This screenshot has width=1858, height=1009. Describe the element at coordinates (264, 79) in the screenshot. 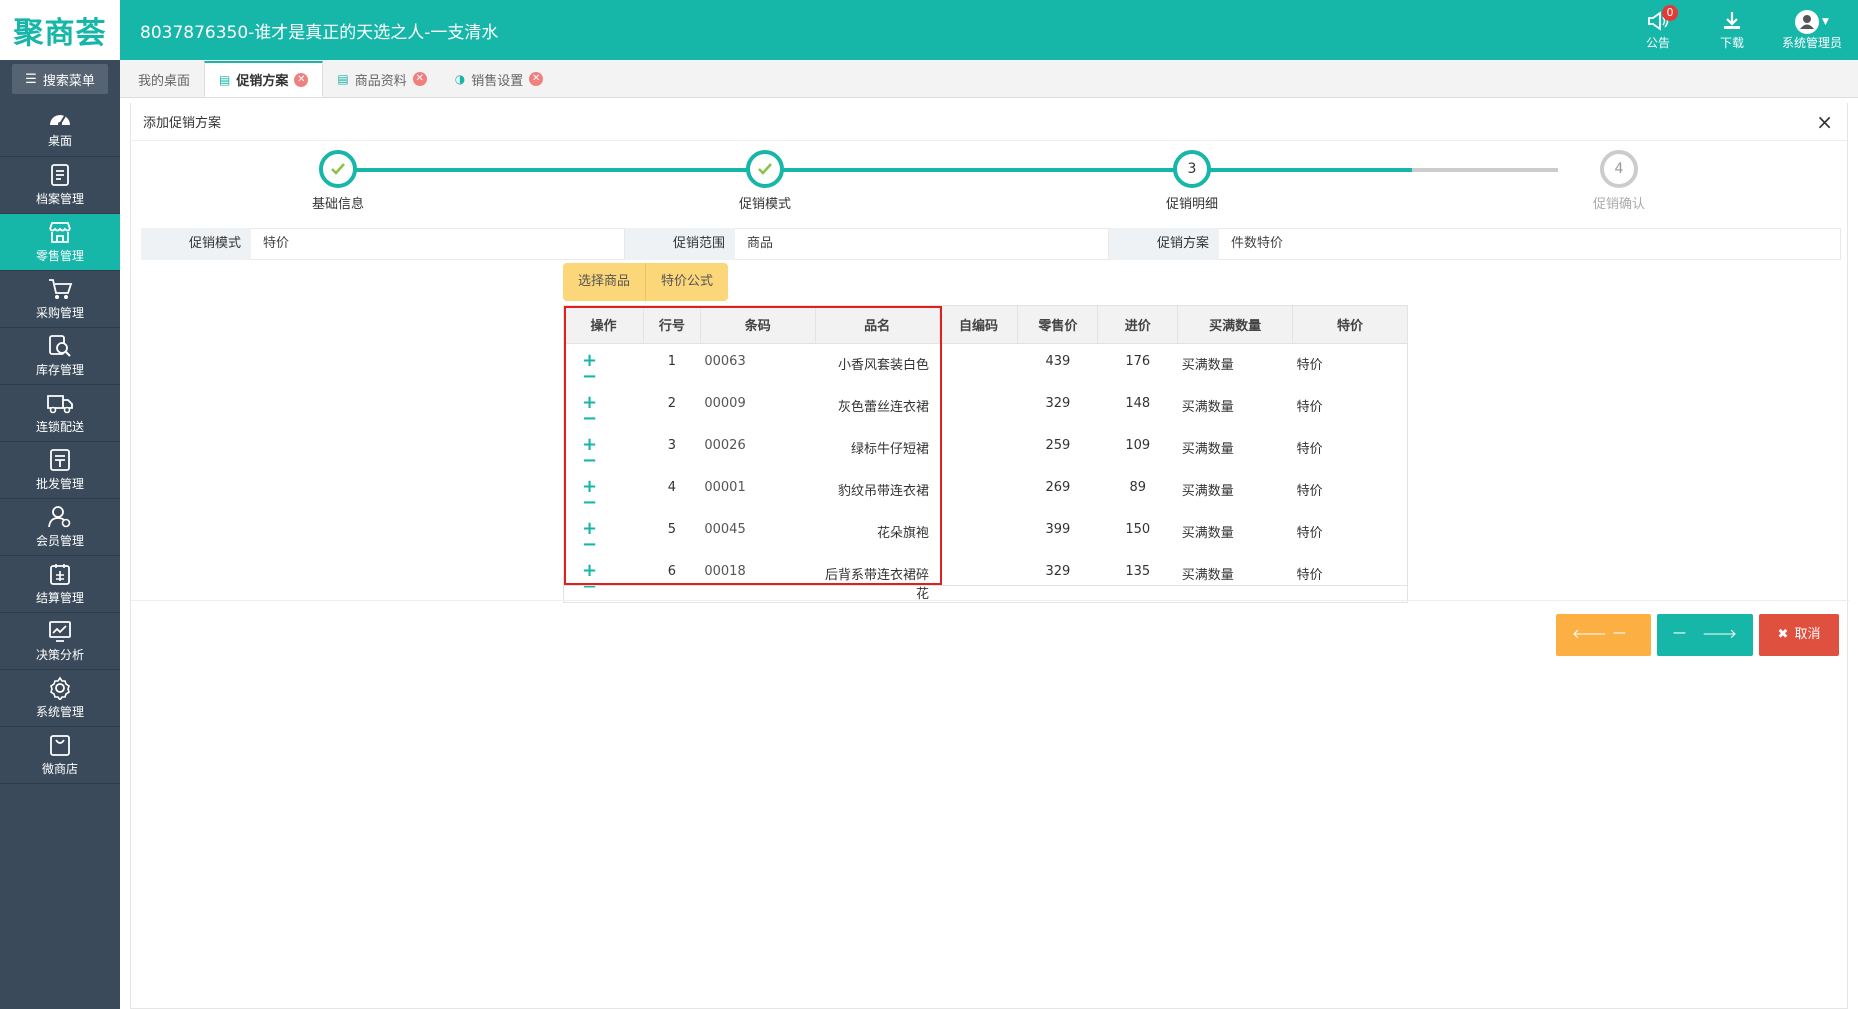

I see `tab-promotion-plan: ▤ 促销方案 ✕` at that location.